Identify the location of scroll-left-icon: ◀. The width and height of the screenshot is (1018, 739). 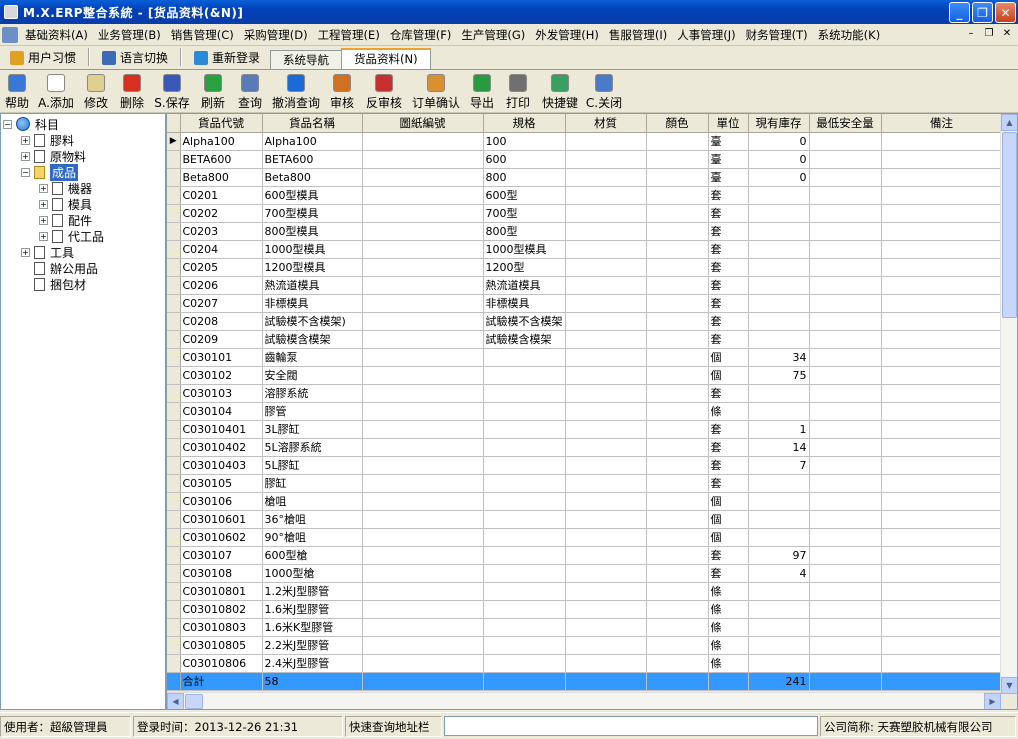
(175, 701).